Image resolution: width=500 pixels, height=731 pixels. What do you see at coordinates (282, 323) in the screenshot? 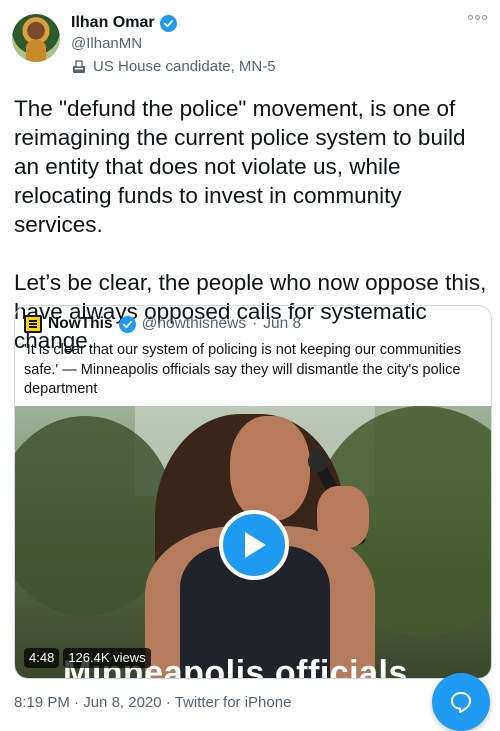
I see `quoted-date: Jun 8` at bounding box center [282, 323].